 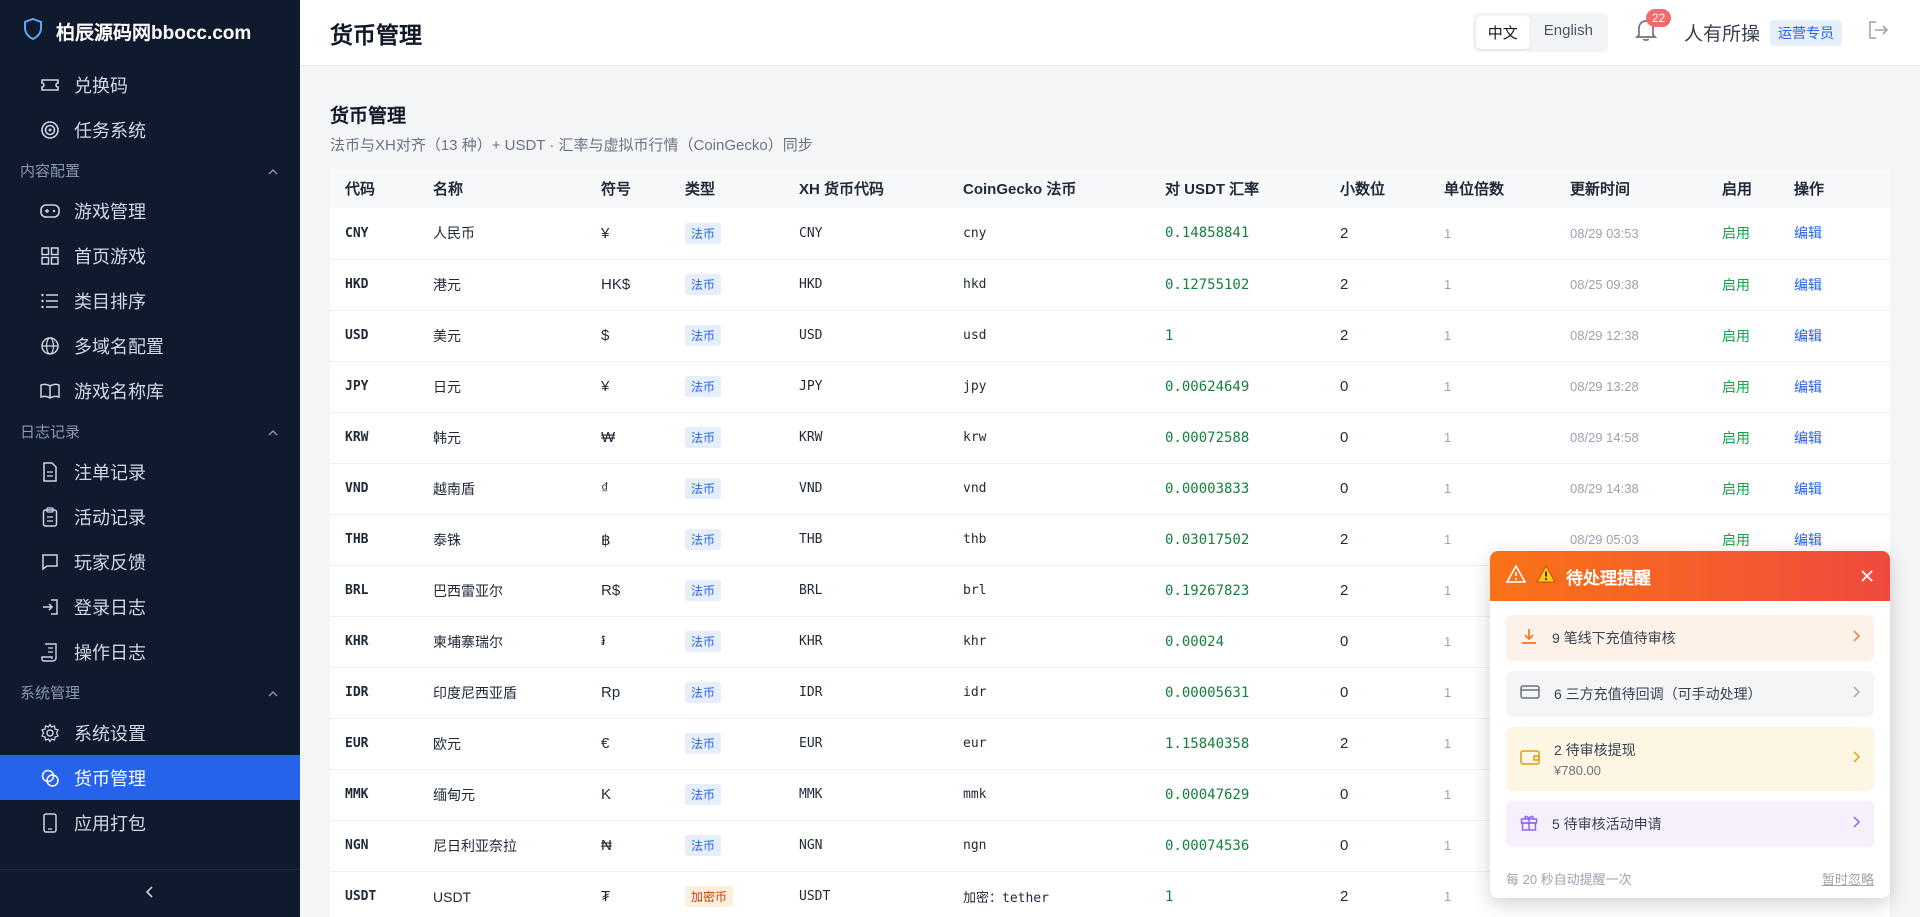 I want to click on cell-updated: 08/29 14:58, so click(x=1604, y=437).